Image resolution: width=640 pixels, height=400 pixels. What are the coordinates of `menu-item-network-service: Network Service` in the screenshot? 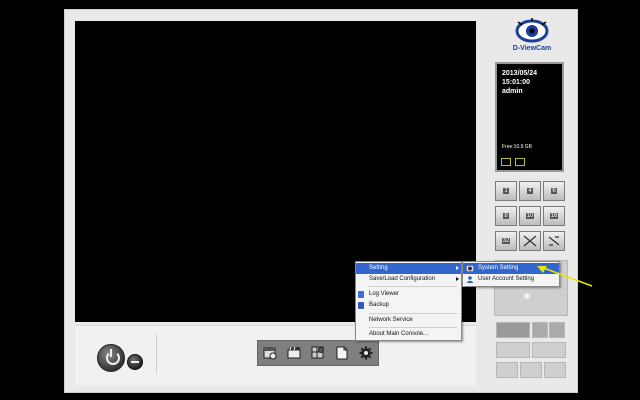 It's located at (408, 320).